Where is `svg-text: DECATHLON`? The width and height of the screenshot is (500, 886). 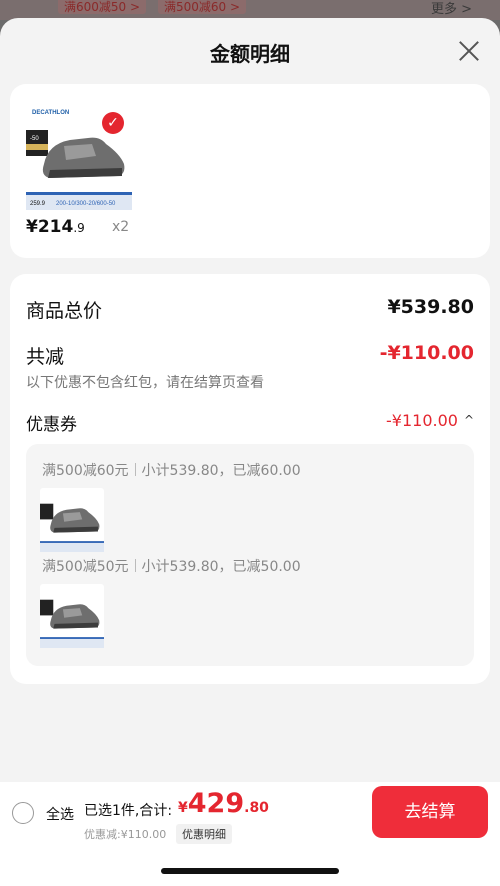 svg-text: DECATHLON is located at coordinates (50, 113).